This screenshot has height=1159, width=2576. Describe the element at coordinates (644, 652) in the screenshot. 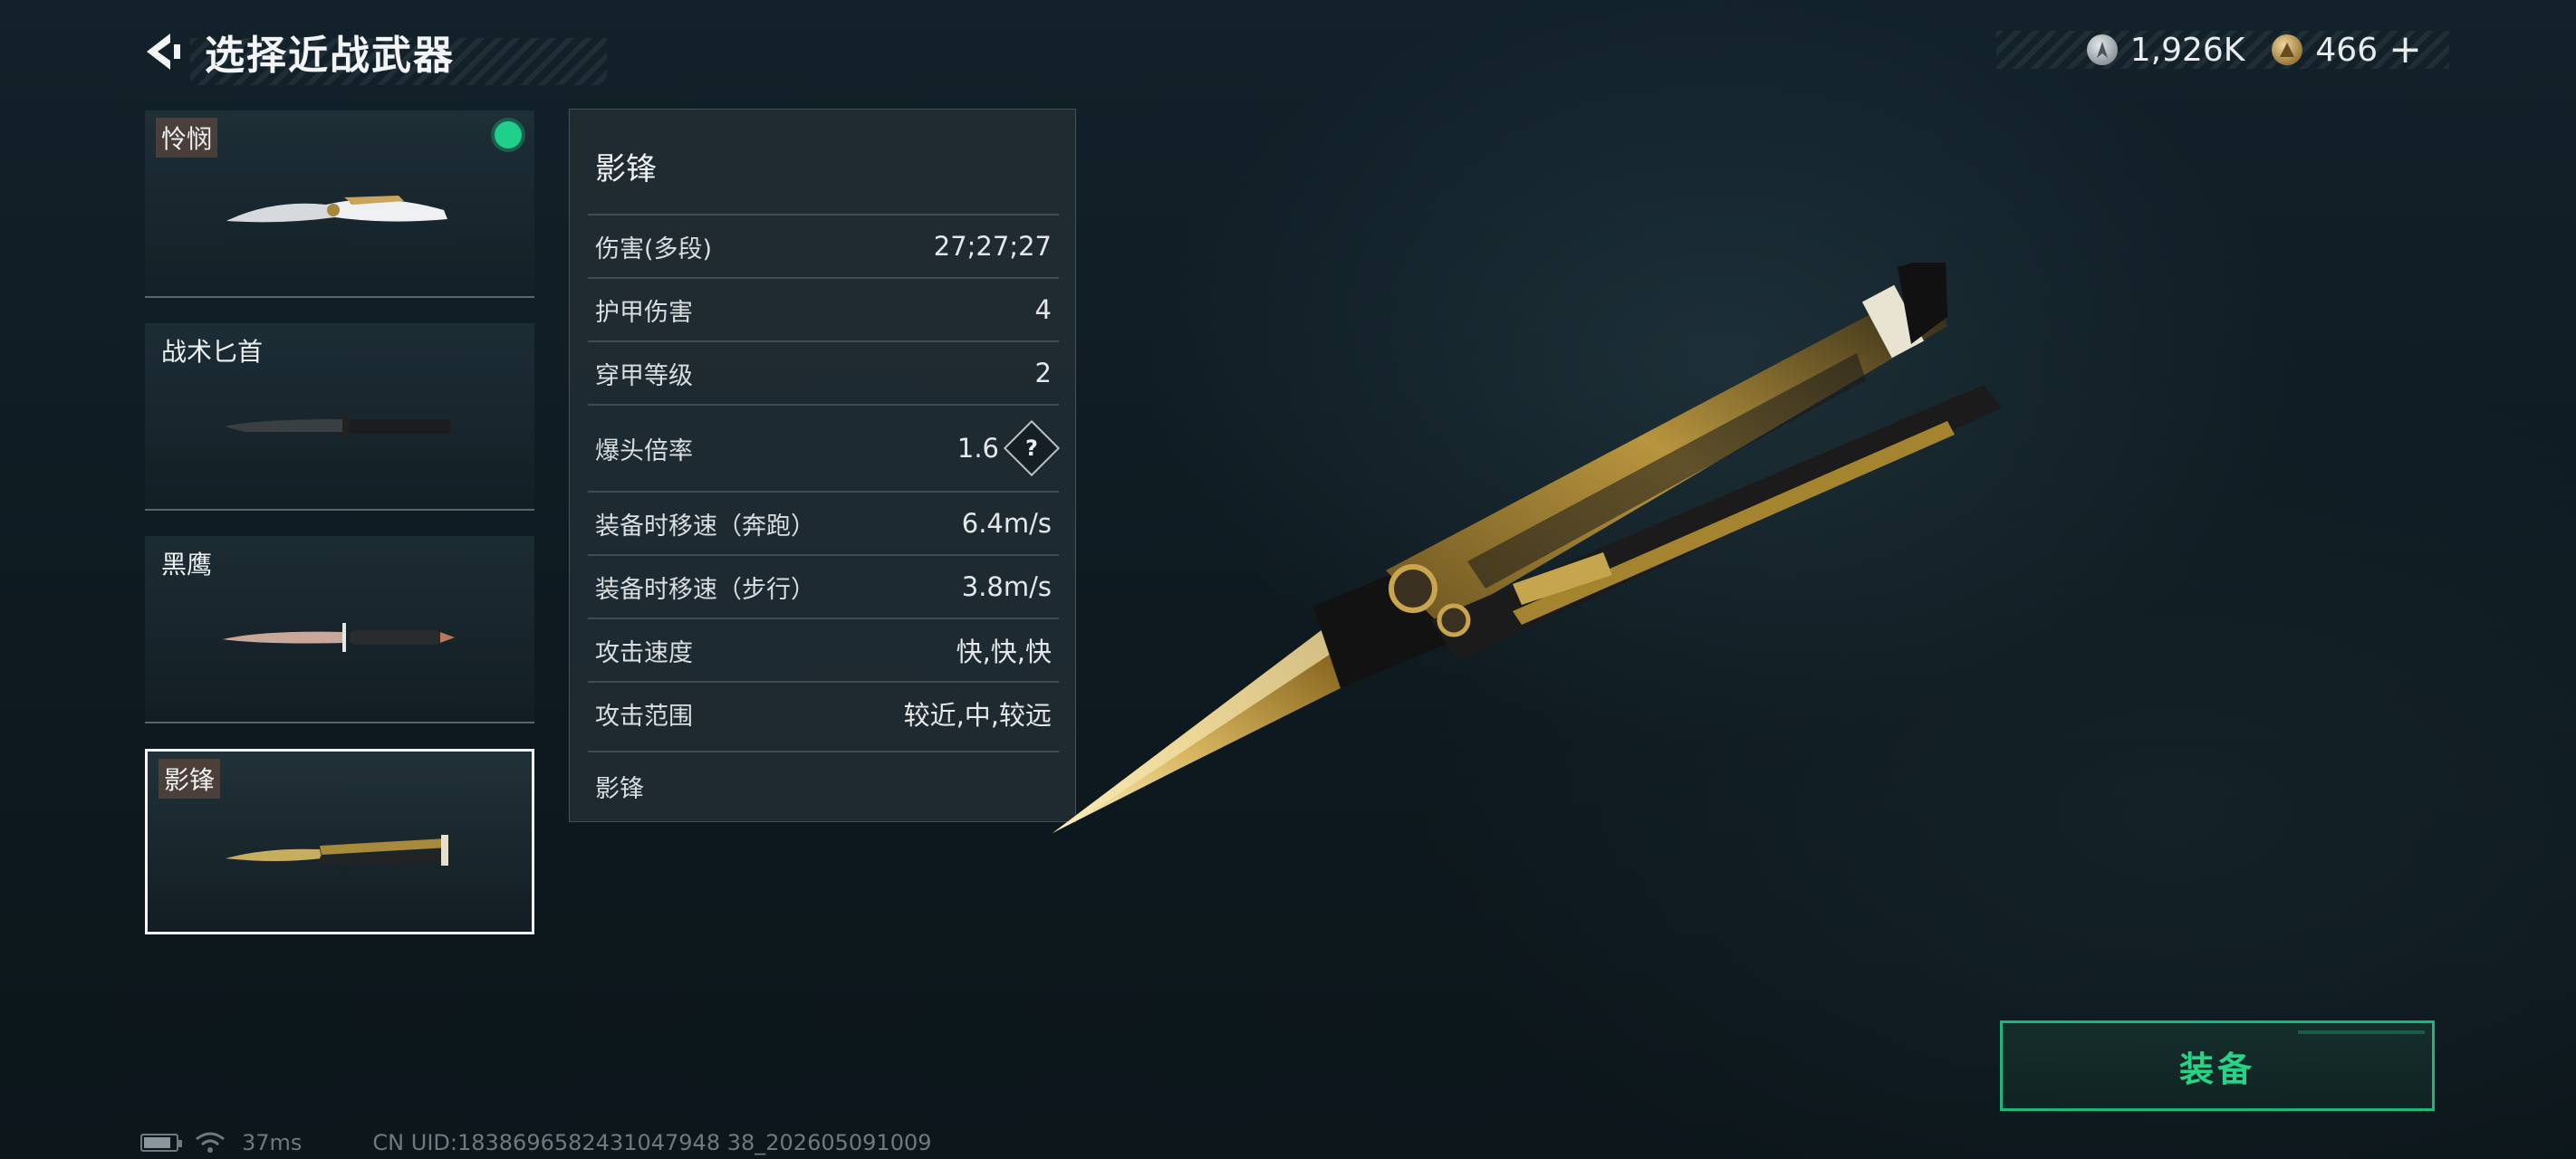

I see `stat-label: 攻击速度` at that location.